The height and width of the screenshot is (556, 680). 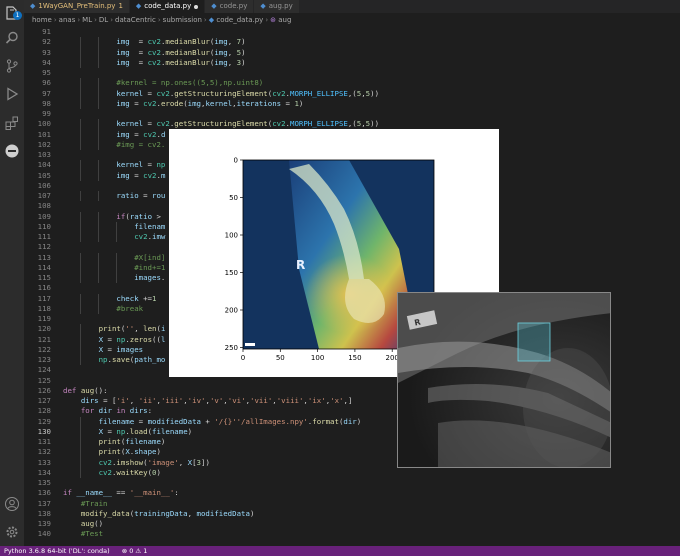 What do you see at coordinates (352, 73) in the screenshot?
I see `code-line: 95` at bounding box center [352, 73].